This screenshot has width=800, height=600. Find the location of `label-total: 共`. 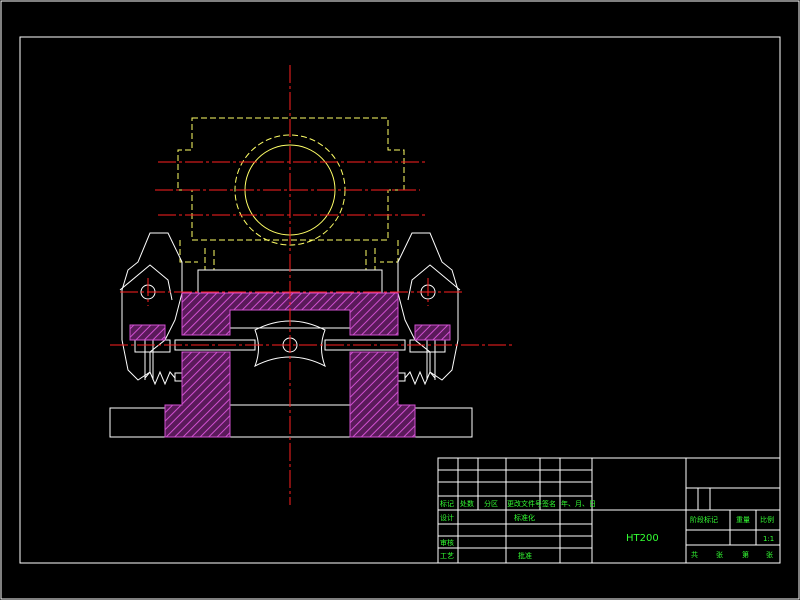

label-total: 共 is located at coordinates (694, 554).